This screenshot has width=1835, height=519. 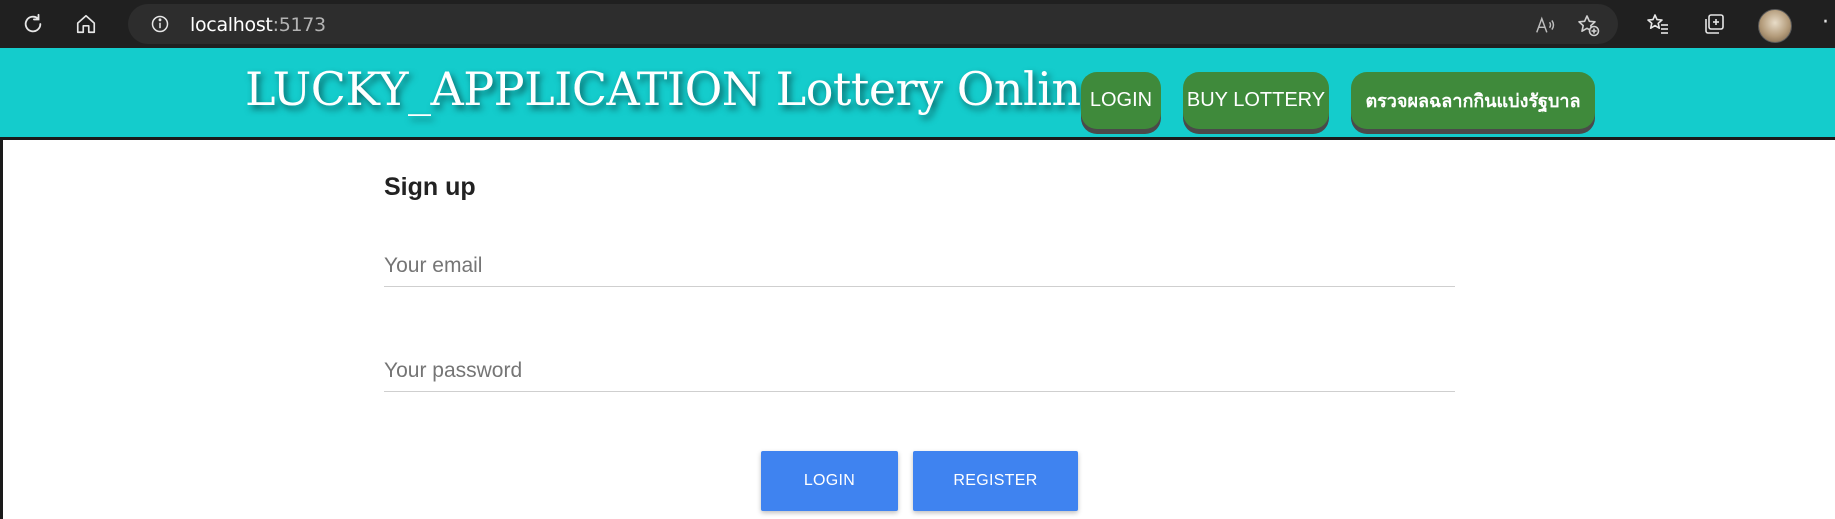 What do you see at coordinates (430, 187) in the screenshot?
I see `form-title: Sign up` at bounding box center [430, 187].